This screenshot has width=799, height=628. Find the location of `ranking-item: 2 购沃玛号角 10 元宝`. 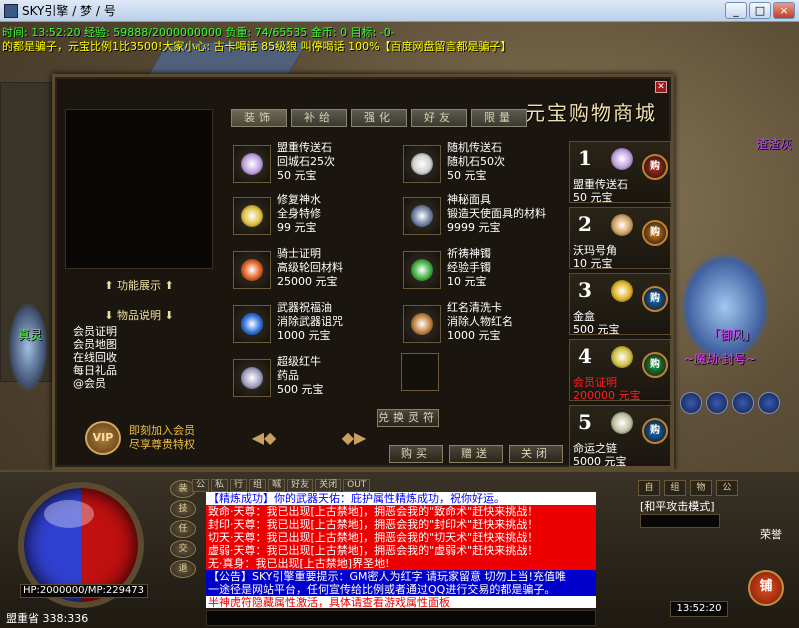

ranking-item: 2 购沃玛号角 10 元宝 is located at coordinates (620, 238).